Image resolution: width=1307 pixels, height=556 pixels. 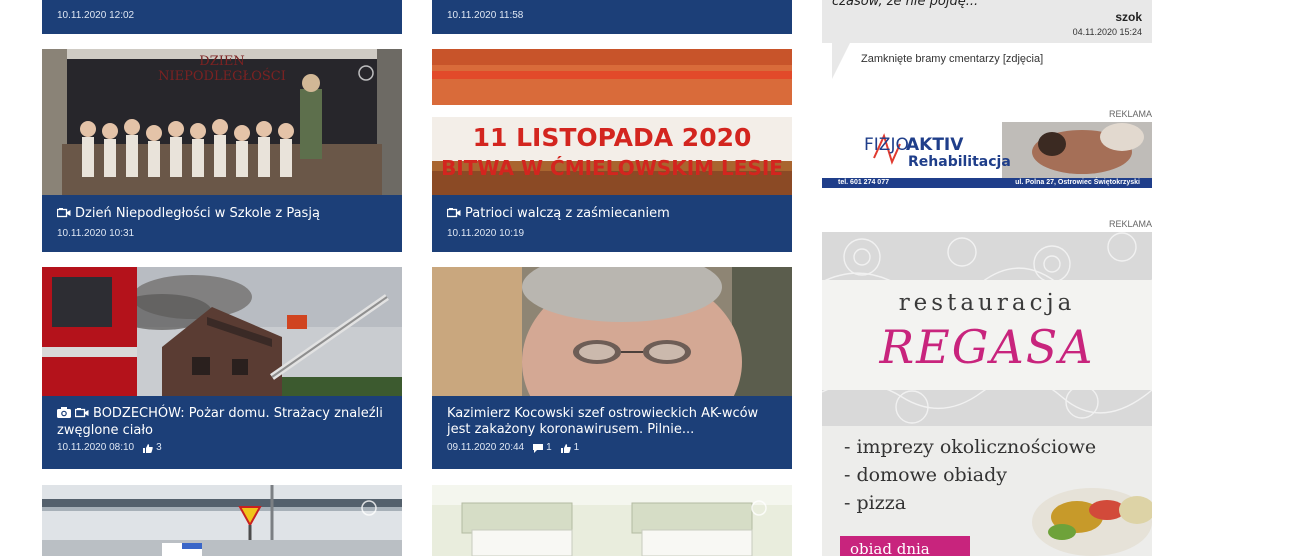 I want to click on image-text: 11 LISTOPADA 2020, so click(x=612, y=137).